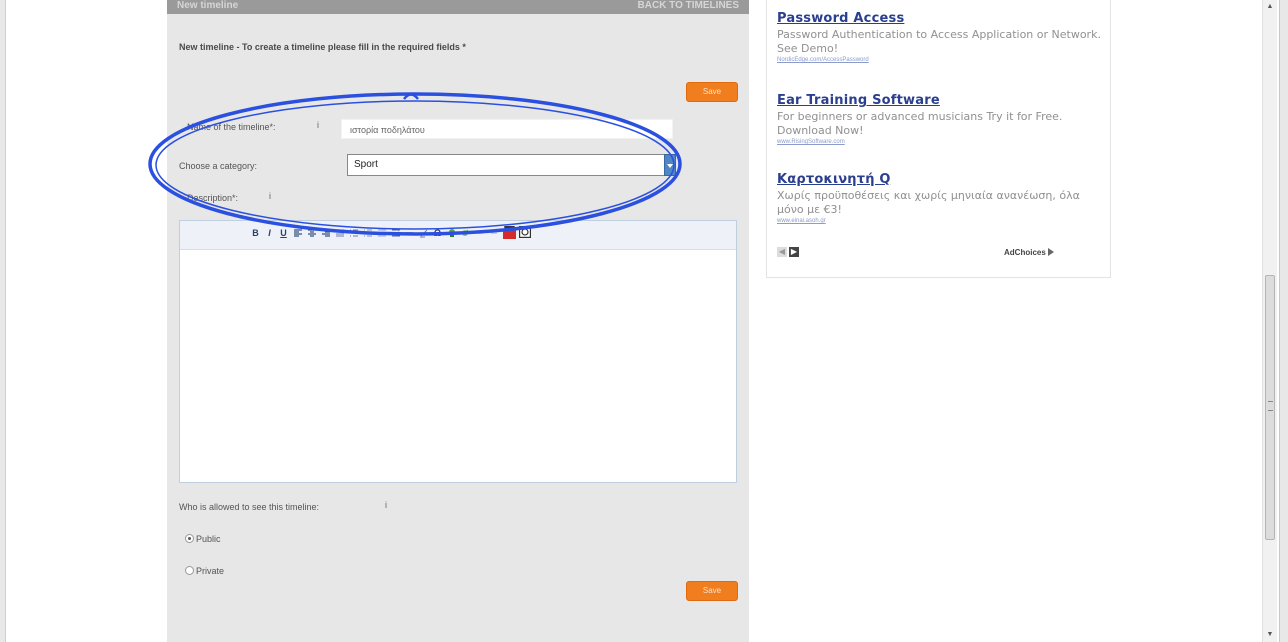 This screenshot has height=642, width=1288. Describe the element at coordinates (208, 539) in the screenshot. I see `public-label: Public` at that location.